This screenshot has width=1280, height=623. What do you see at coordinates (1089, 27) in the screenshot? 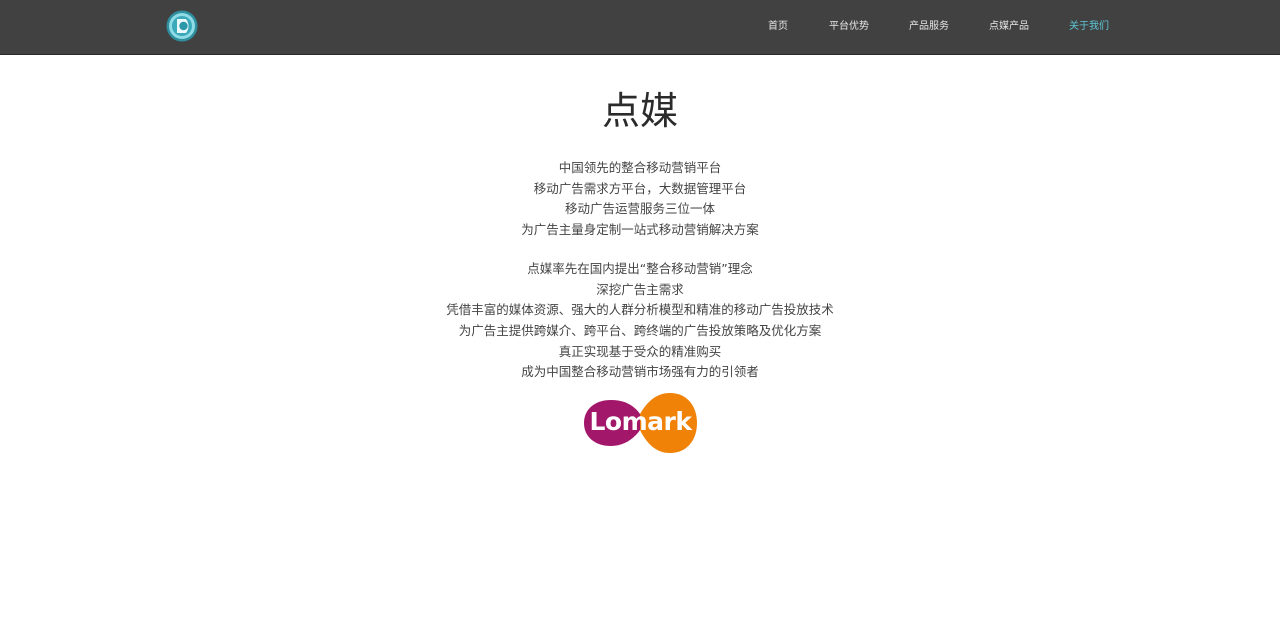
I see `nav-item-about-us: 关于我们` at bounding box center [1089, 27].